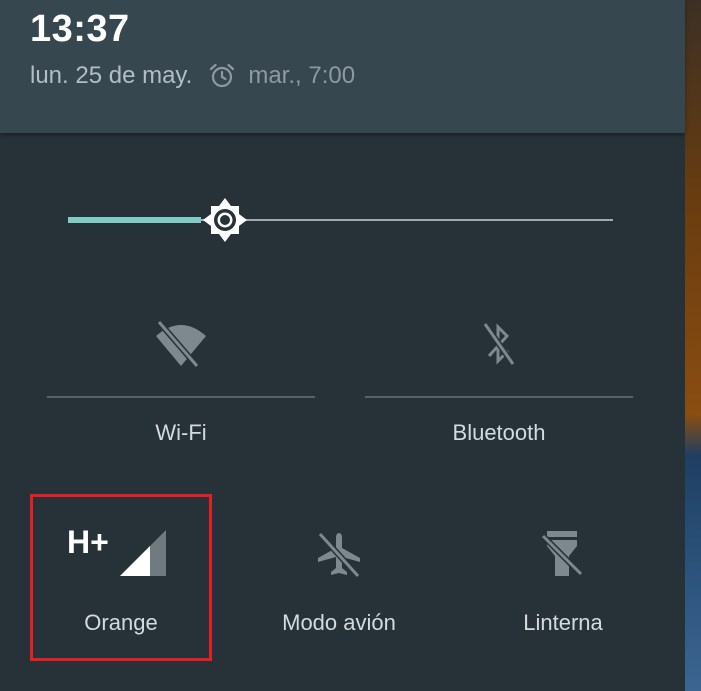 The width and height of the screenshot is (701, 691). Describe the element at coordinates (693, 345) in the screenshot. I see `wallpaper-edge` at that location.